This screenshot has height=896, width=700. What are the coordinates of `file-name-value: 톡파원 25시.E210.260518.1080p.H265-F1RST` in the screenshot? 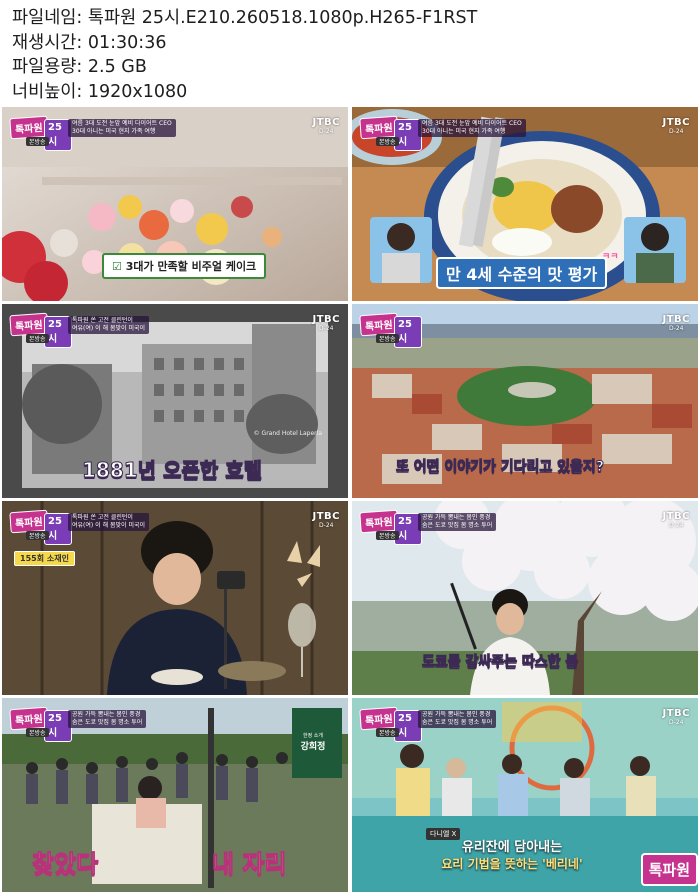 It's located at (282, 18).